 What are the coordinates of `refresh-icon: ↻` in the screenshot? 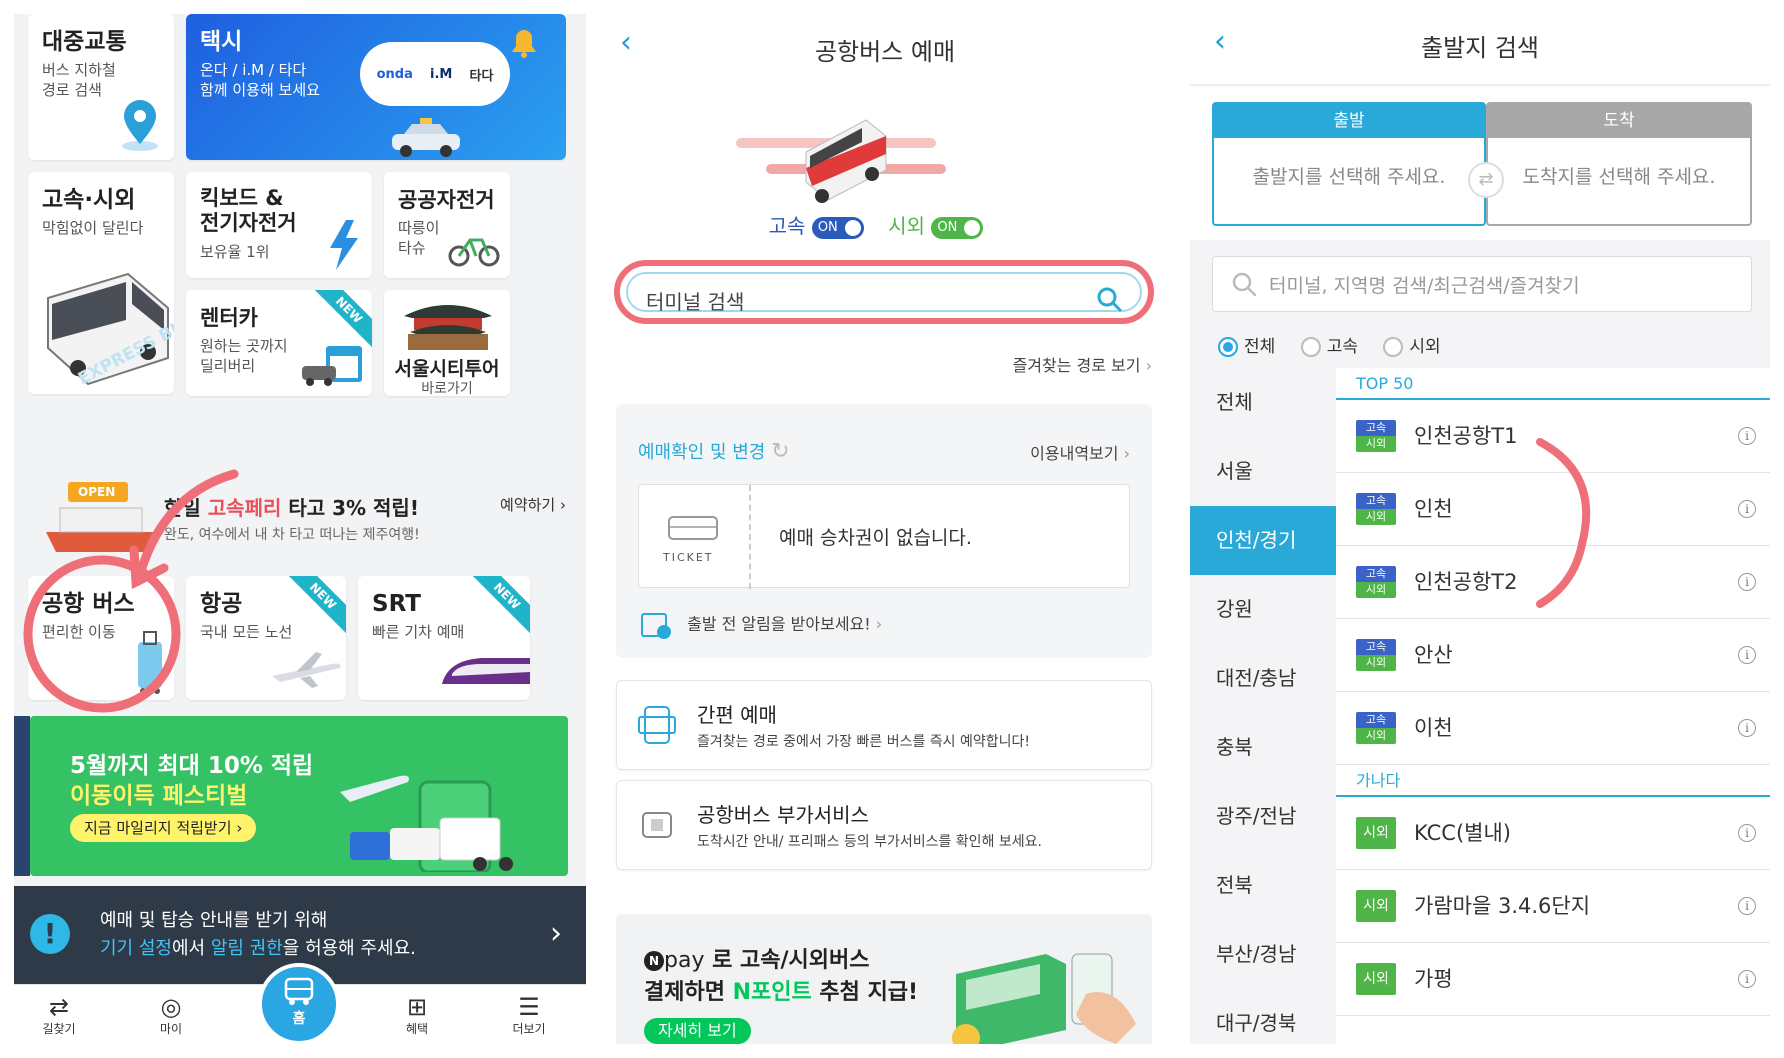 It's located at (780, 451).